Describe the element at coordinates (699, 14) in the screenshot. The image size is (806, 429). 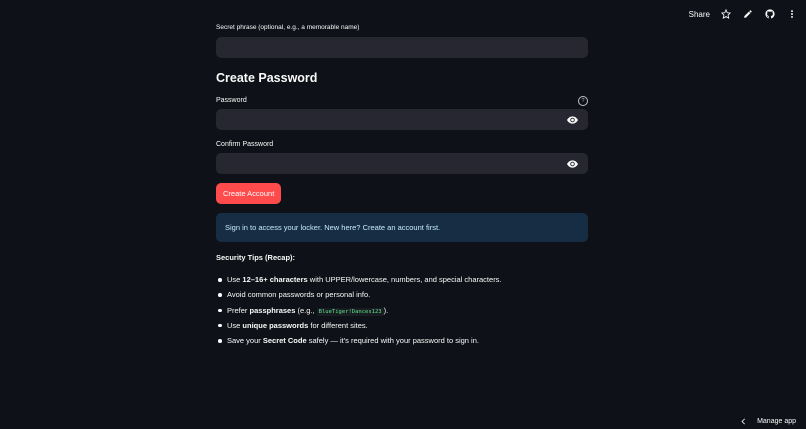
I see `share-button: Share` at that location.